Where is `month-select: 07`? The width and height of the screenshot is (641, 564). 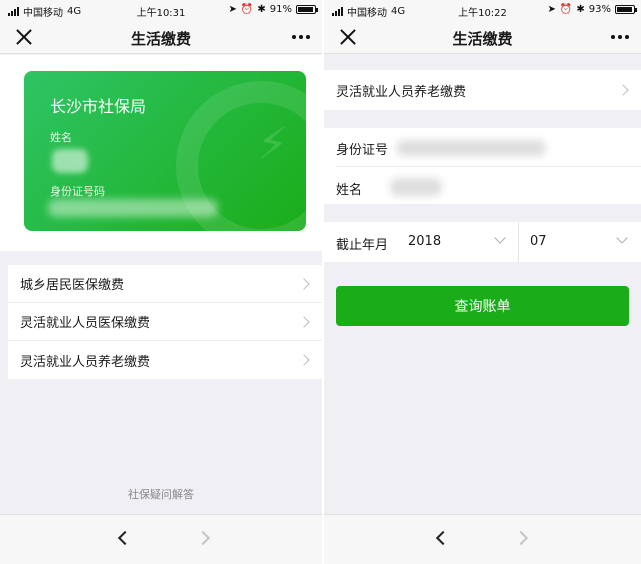
month-select: 07 is located at coordinates (538, 241).